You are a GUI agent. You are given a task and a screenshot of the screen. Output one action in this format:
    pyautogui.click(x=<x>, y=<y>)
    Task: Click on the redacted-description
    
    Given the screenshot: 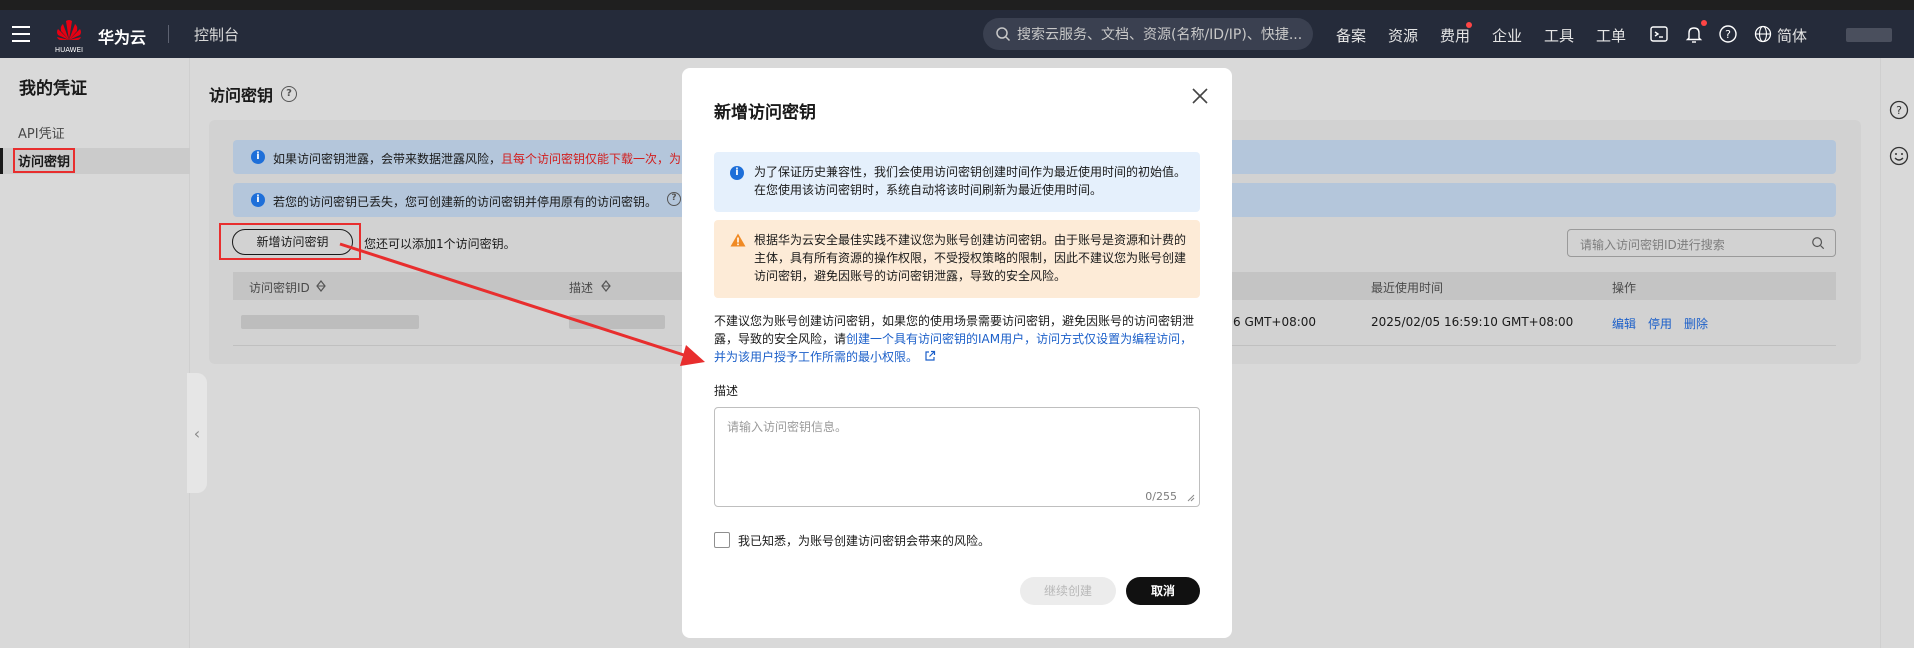 What is the action you would take?
    pyautogui.click(x=617, y=322)
    